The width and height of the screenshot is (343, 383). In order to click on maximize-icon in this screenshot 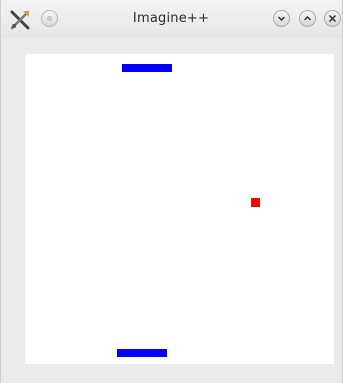, I will do `click(307, 18)`.